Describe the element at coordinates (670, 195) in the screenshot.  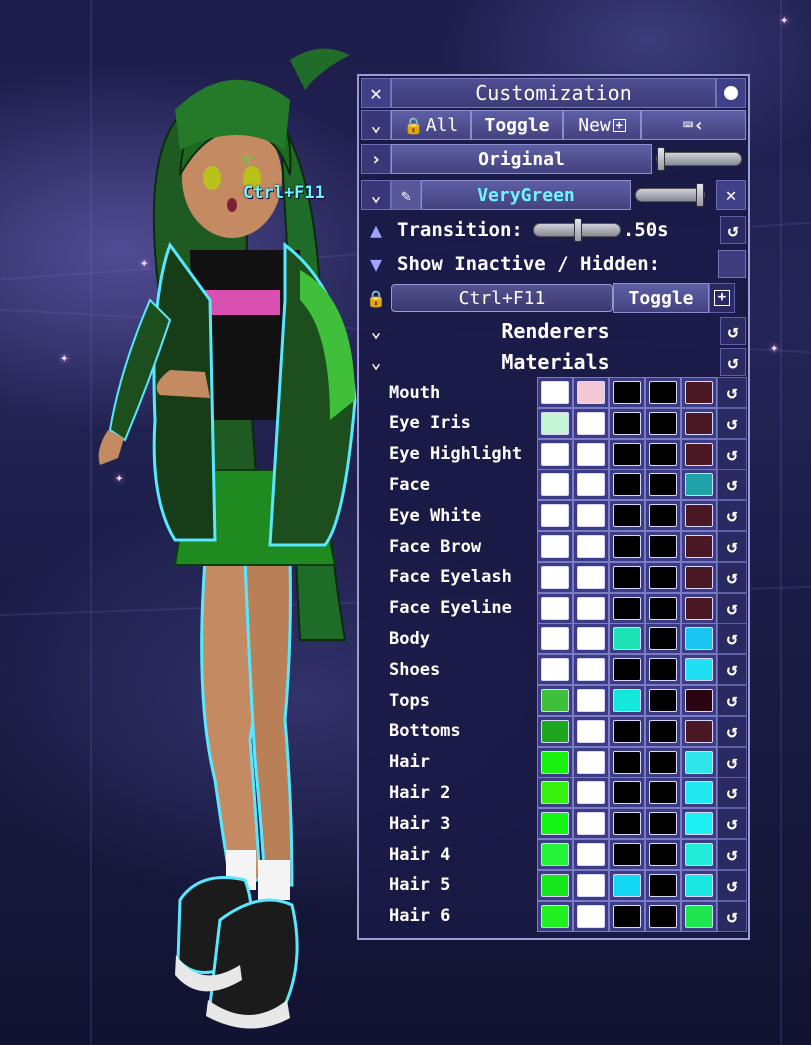
I see `verygreen-weight-slider` at that location.